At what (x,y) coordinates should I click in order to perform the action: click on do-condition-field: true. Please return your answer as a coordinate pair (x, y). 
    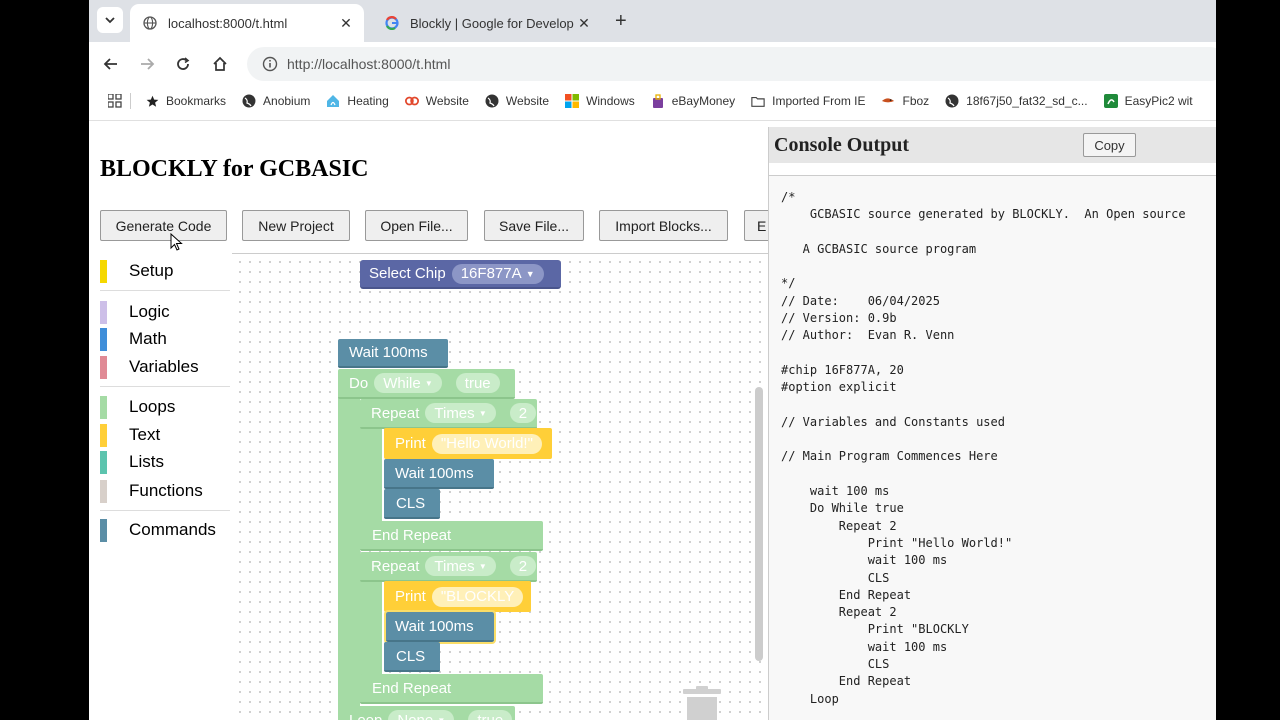
    Looking at the image, I should click on (477, 383).